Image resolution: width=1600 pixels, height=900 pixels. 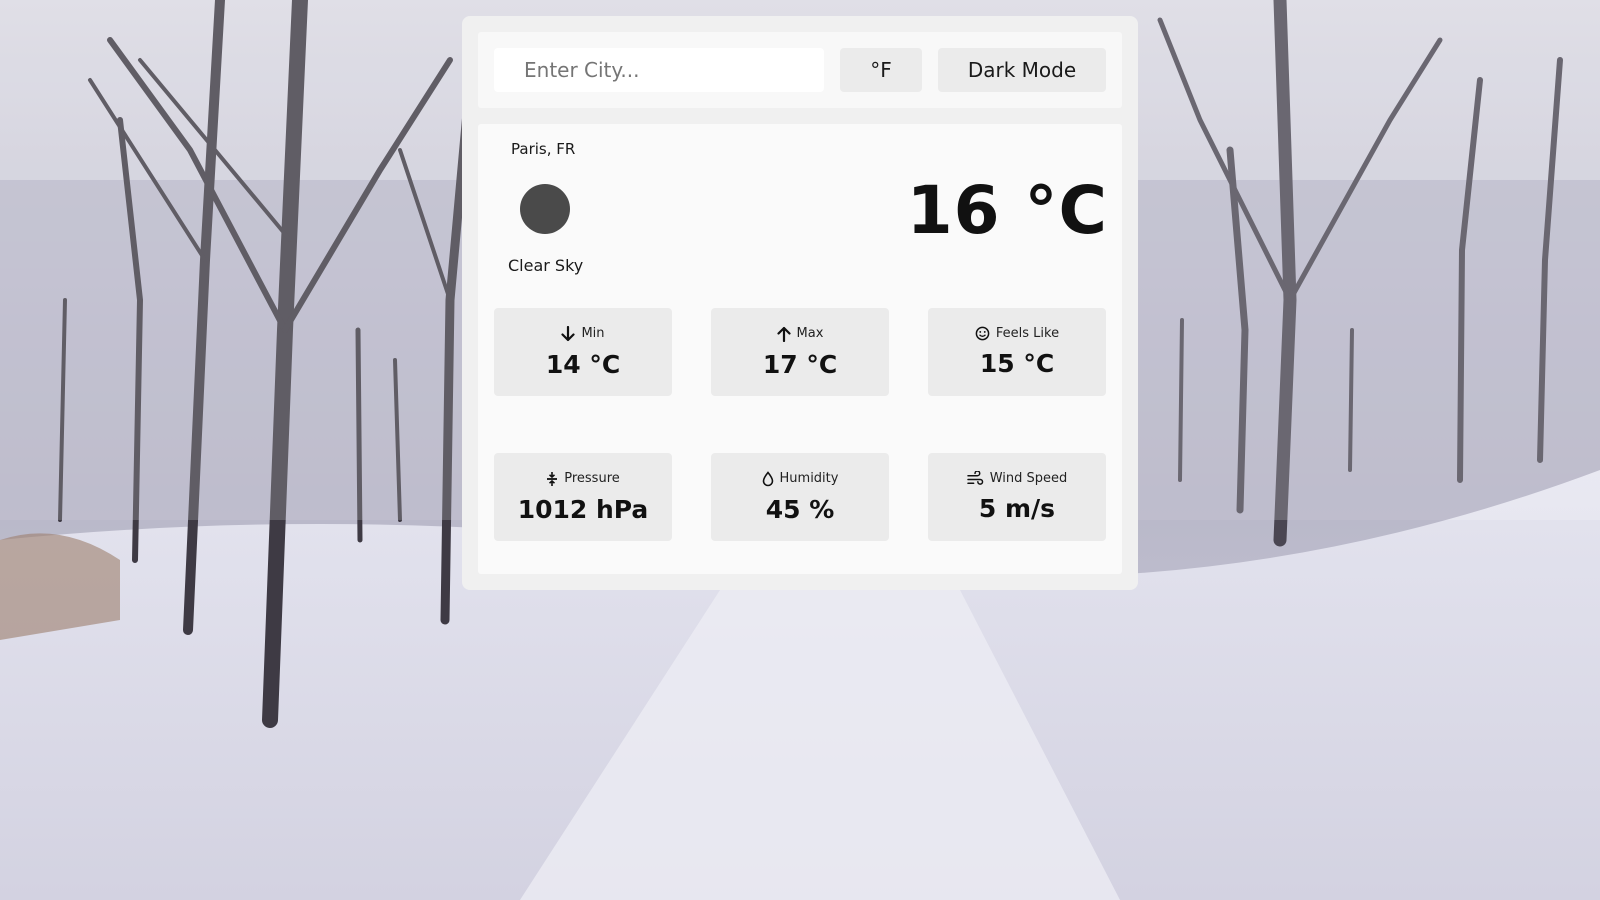 I want to click on stat-pressure: Pressure 1012 hPa, so click(x=583, y=497).